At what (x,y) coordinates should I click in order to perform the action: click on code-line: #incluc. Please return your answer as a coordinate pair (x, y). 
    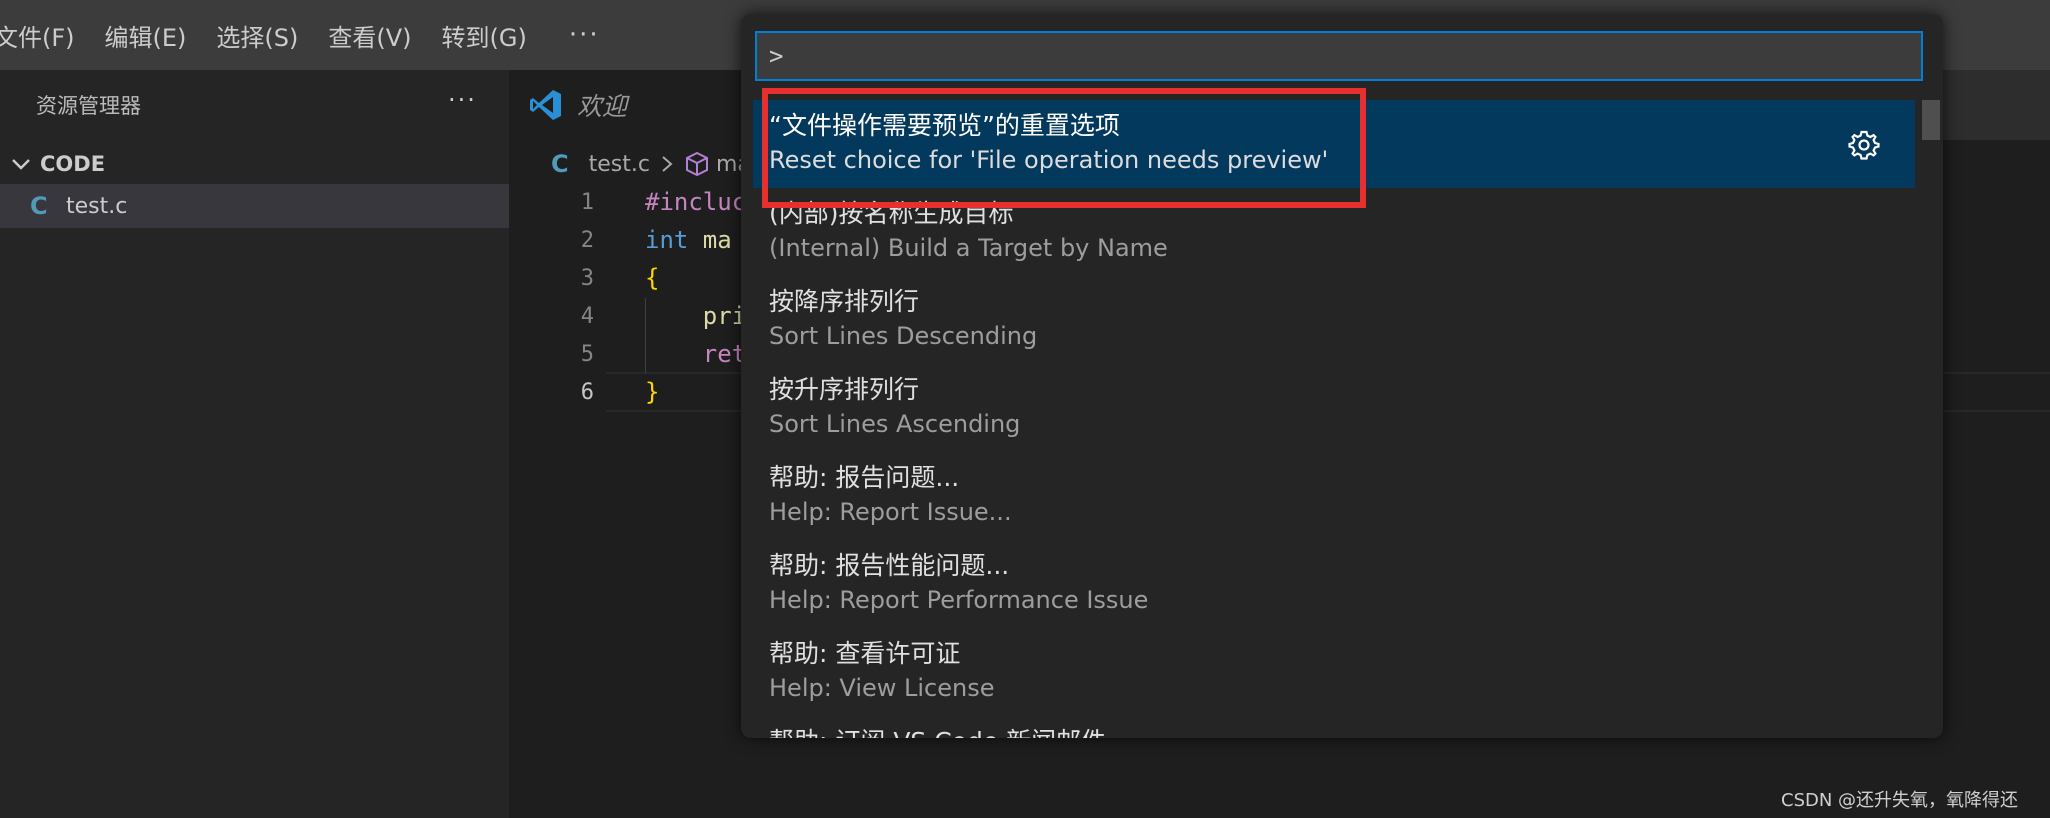
    Looking at the image, I should click on (695, 202).